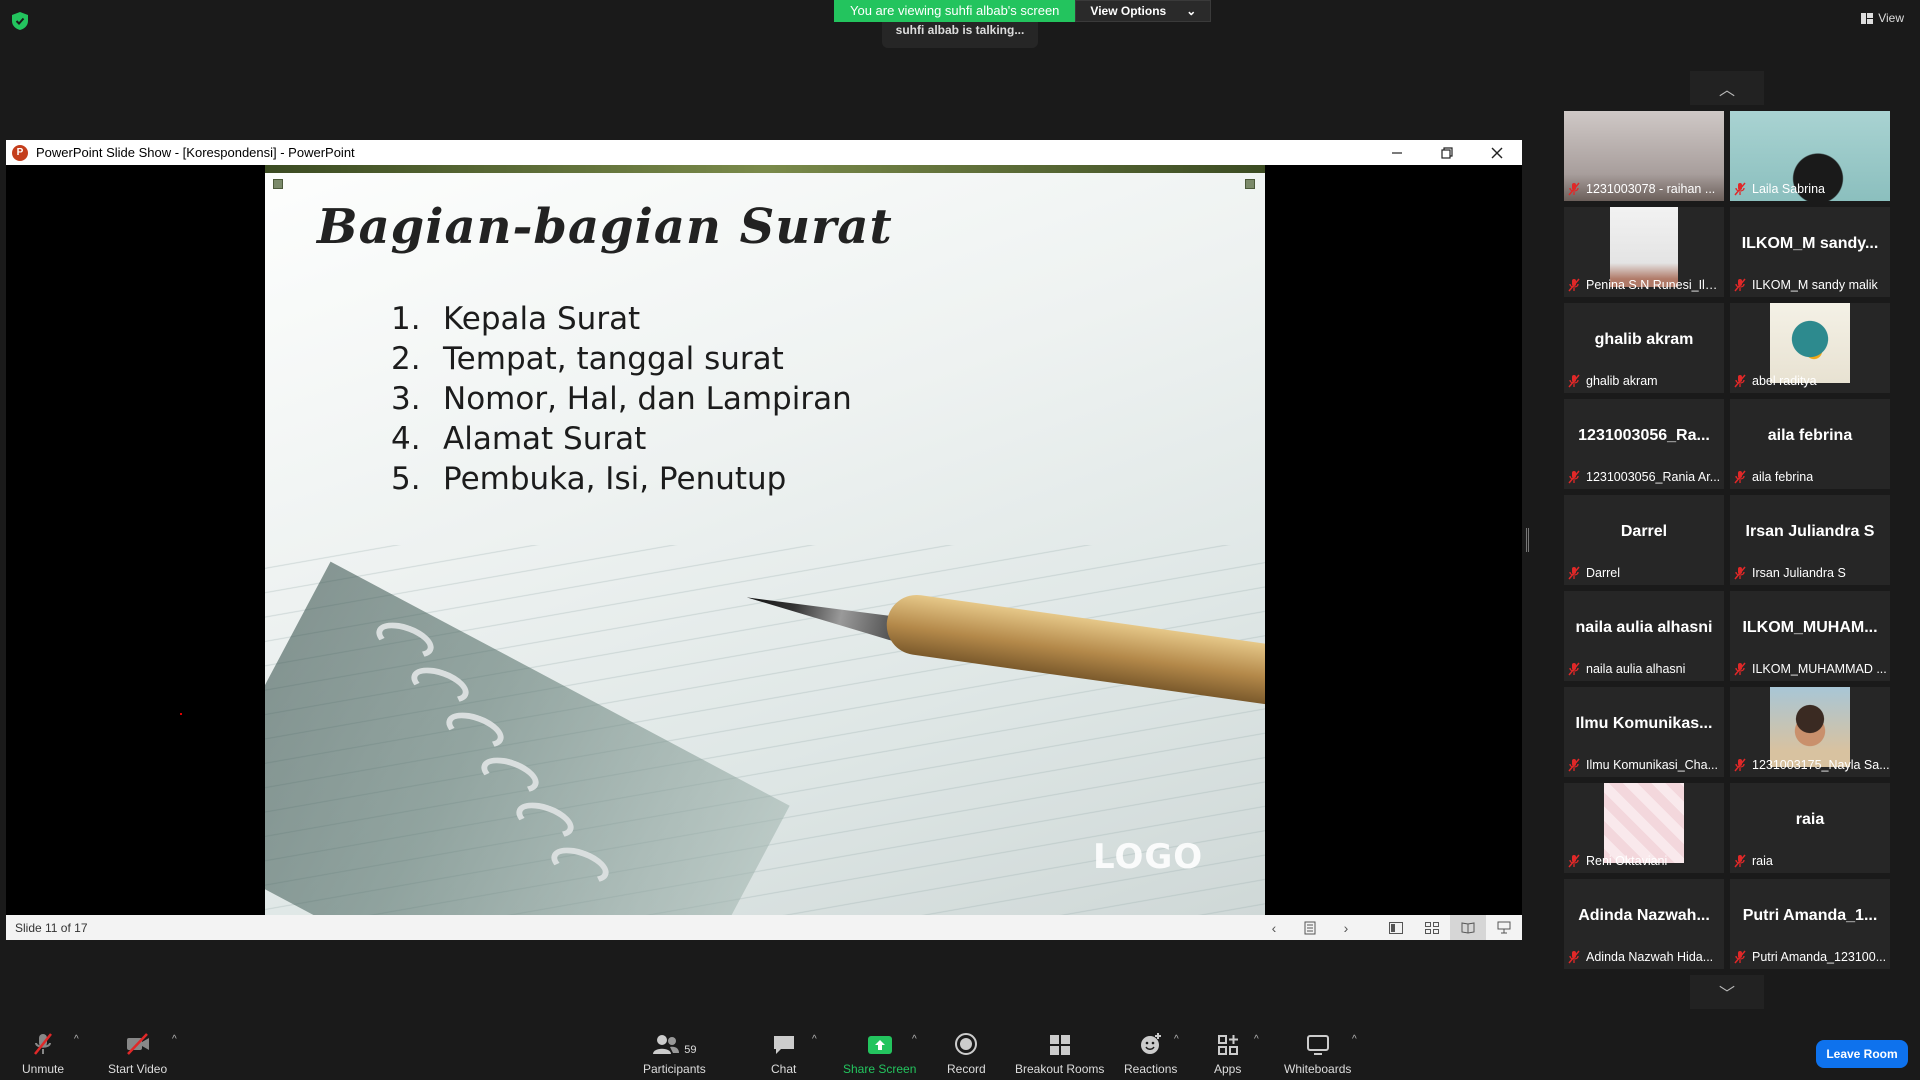 The height and width of the screenshot is (1080, 1920). I want to click on reactions-options-caret: ^, so click(1176, 1039).